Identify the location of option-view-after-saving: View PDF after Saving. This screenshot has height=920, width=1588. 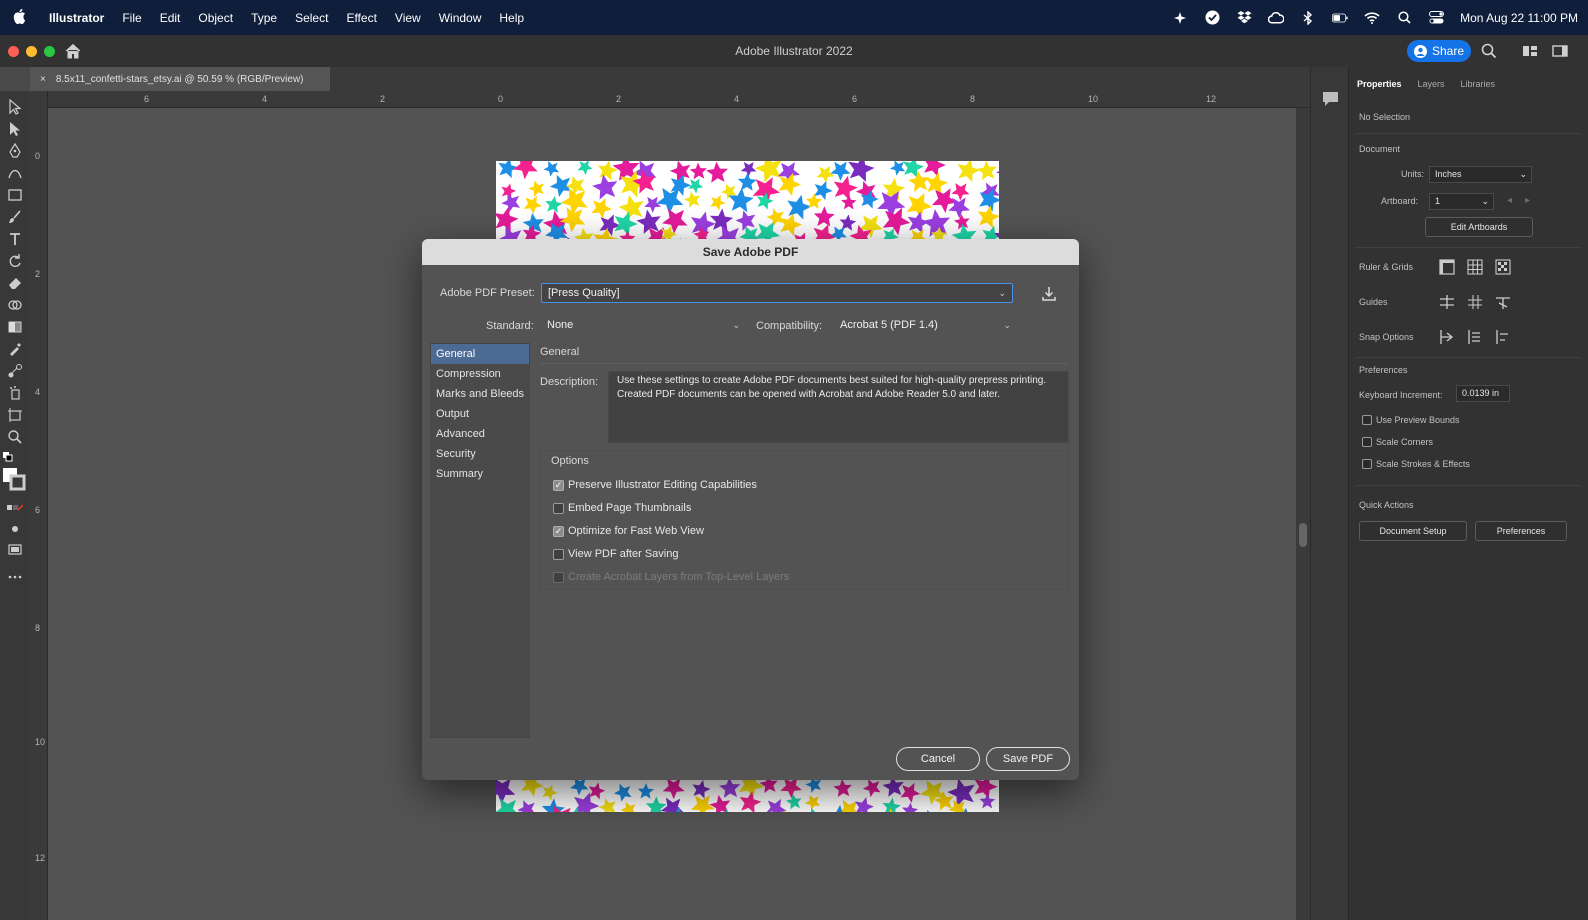
(615, 554).